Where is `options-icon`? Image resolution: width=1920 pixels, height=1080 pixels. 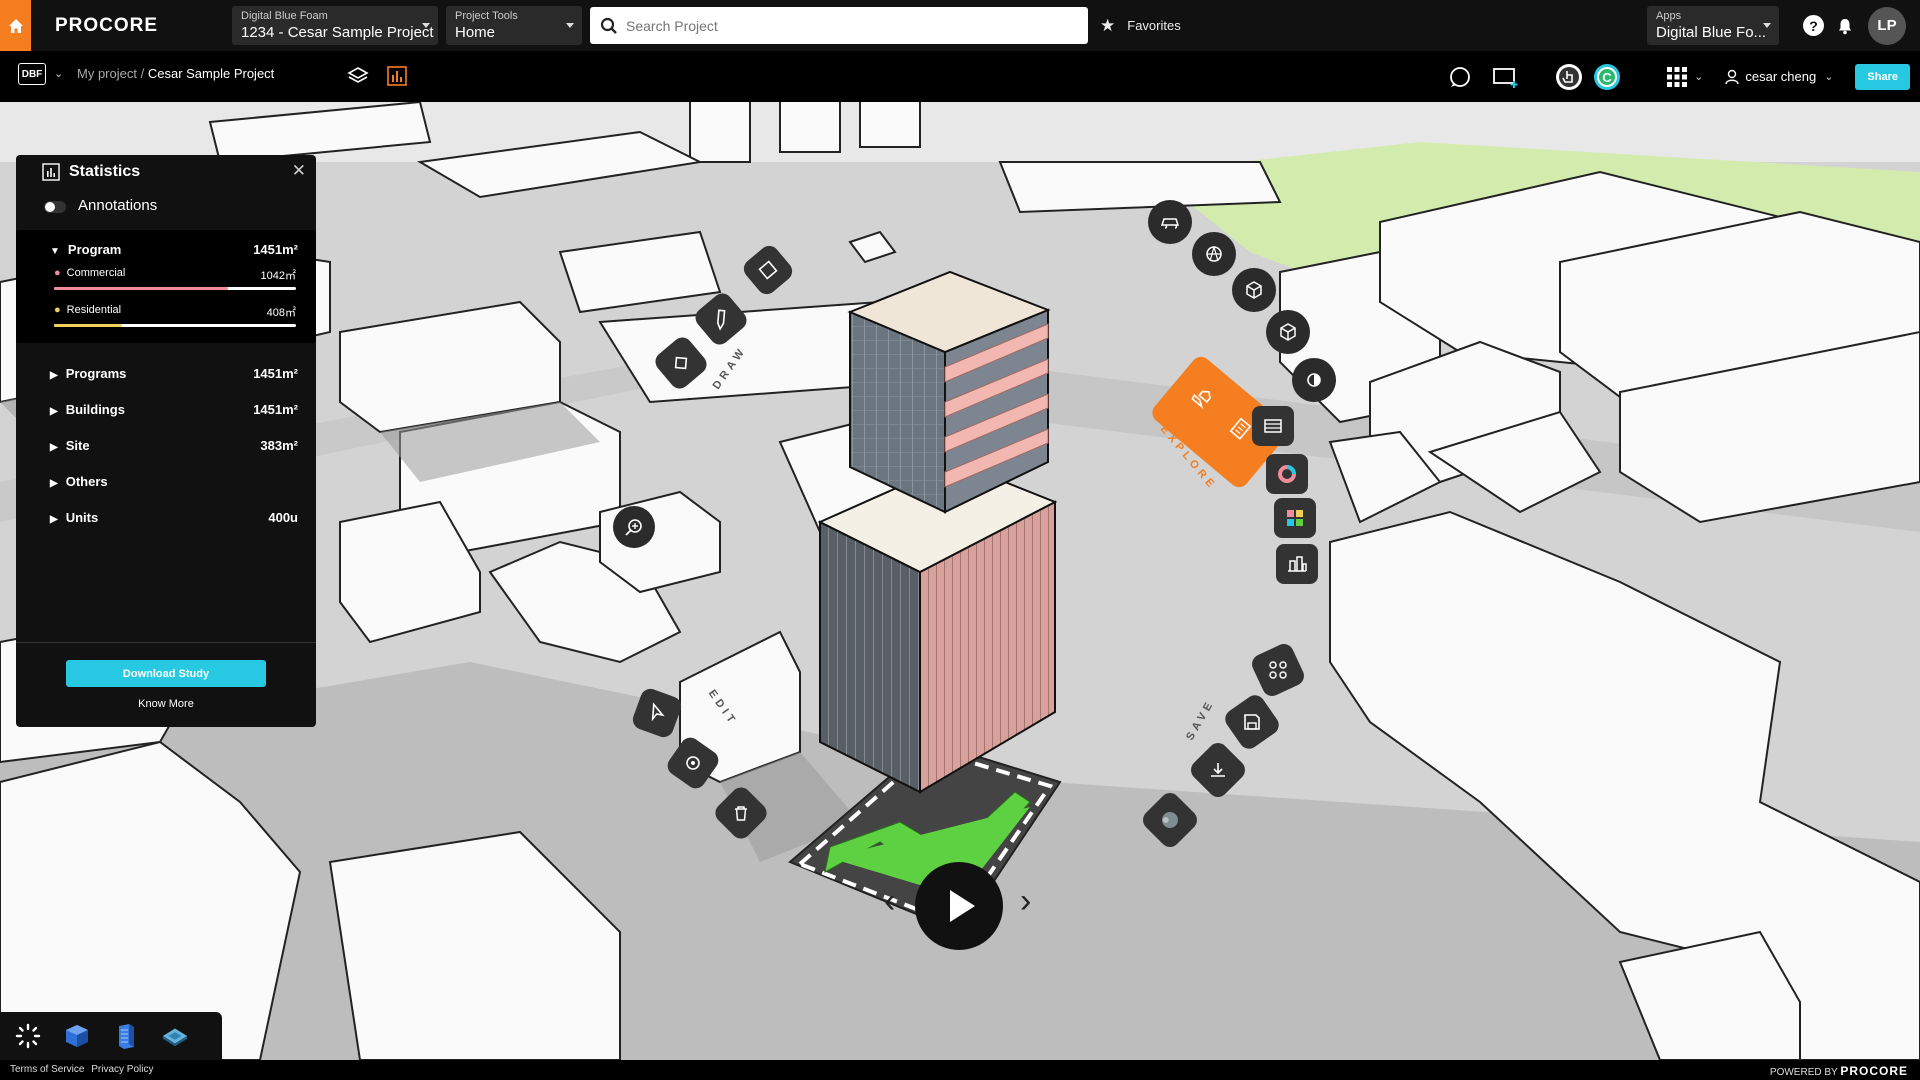
options-icon is located at coordinates (1278, 670).